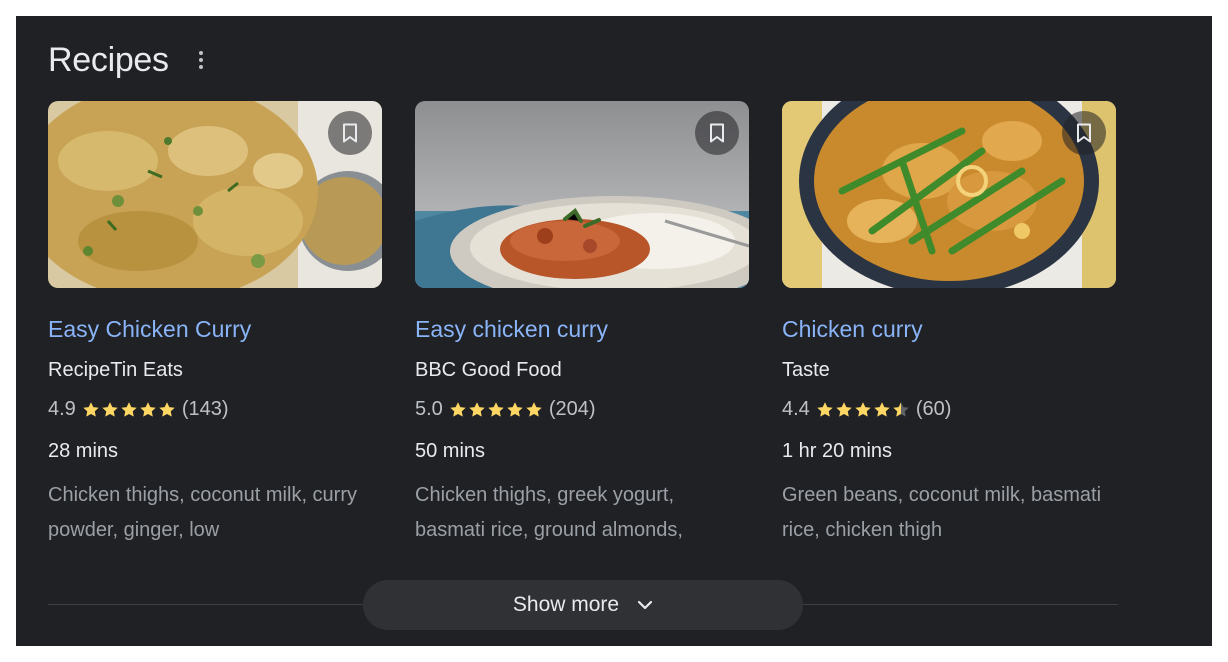  I want to click on more-vertical-icon, so click(201, 60).